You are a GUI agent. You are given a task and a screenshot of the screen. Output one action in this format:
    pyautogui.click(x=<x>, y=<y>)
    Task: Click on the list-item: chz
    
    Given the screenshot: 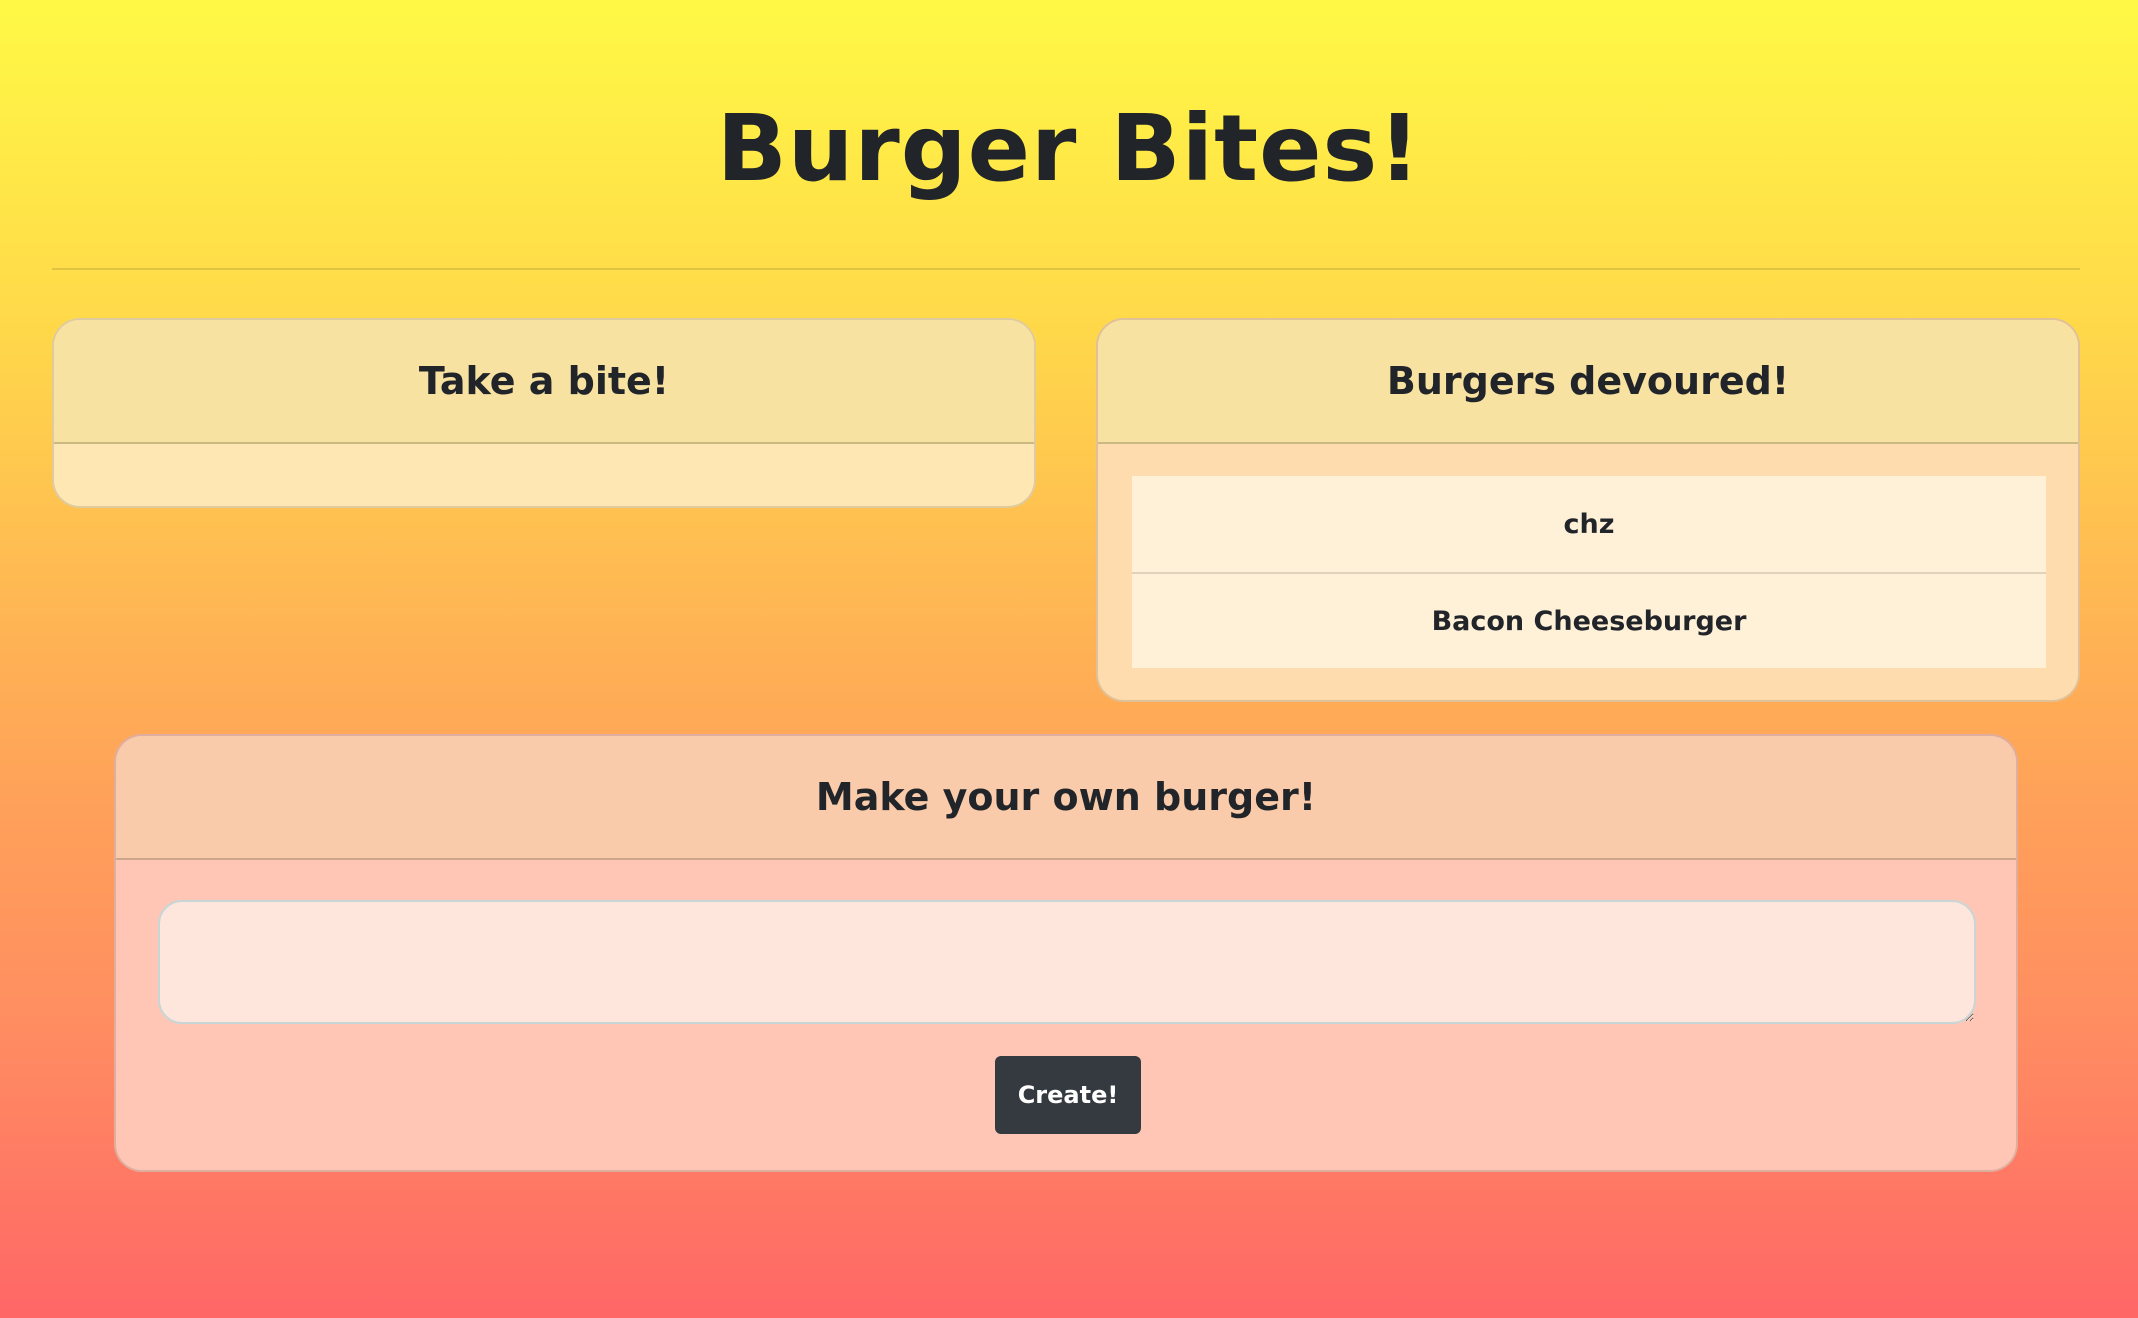 What is the action you would take?
    pyautogui.click(x=1589, y=524)
    